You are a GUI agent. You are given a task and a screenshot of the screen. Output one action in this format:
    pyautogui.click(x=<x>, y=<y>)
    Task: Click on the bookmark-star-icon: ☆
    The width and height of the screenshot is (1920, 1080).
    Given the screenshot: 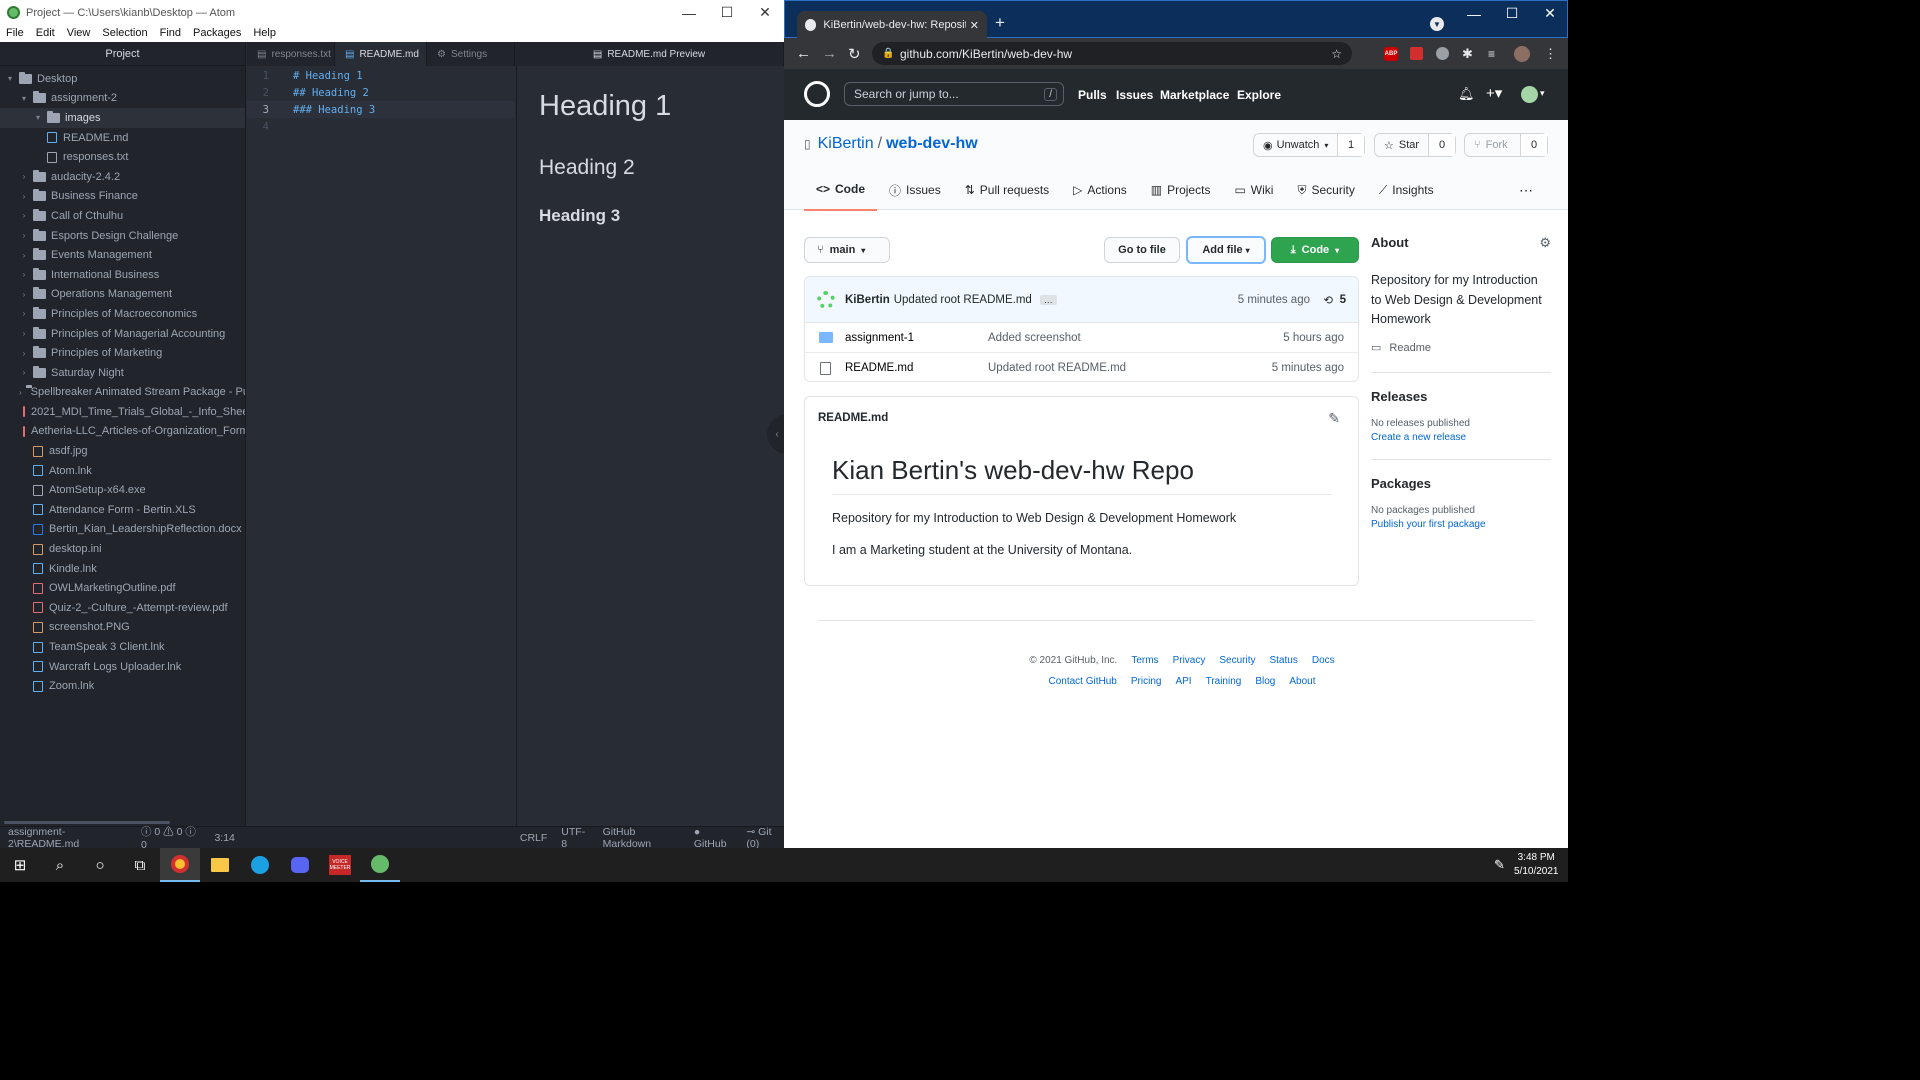 What is the action you would take?
    pyautogui.click(x=1336, y=54)
    